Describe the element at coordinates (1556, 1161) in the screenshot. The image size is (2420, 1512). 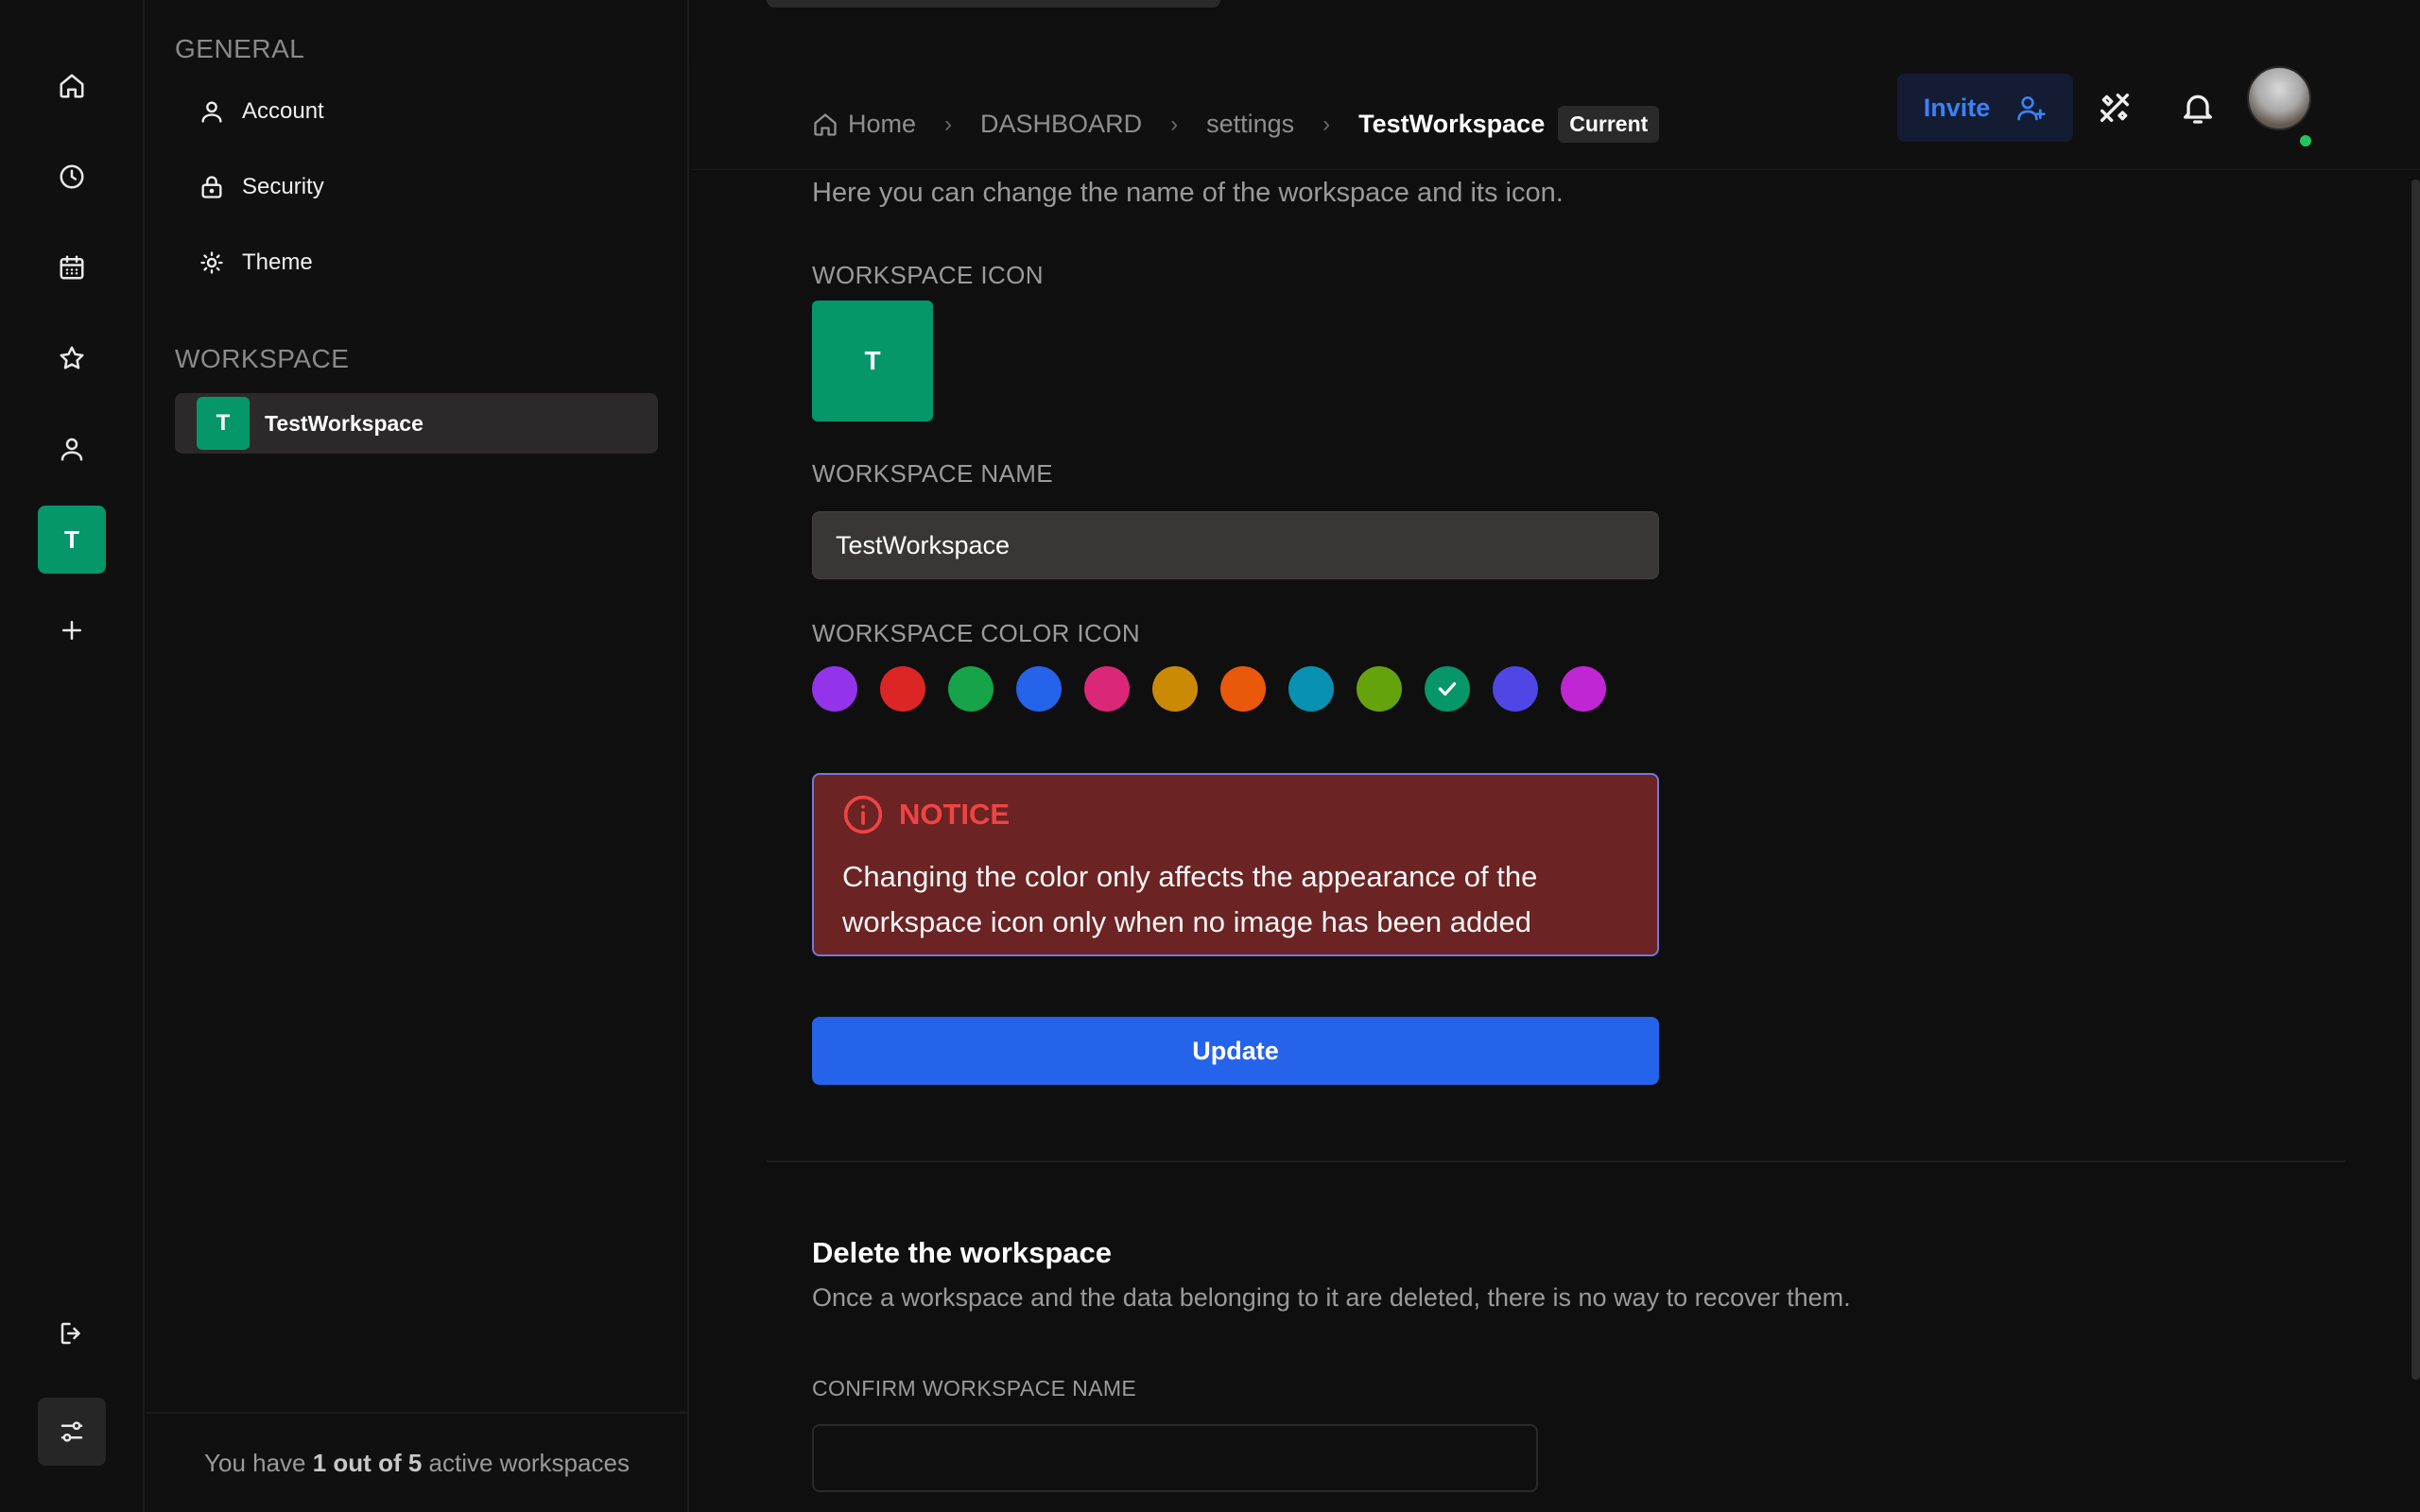
I see `section-divider` at that location.